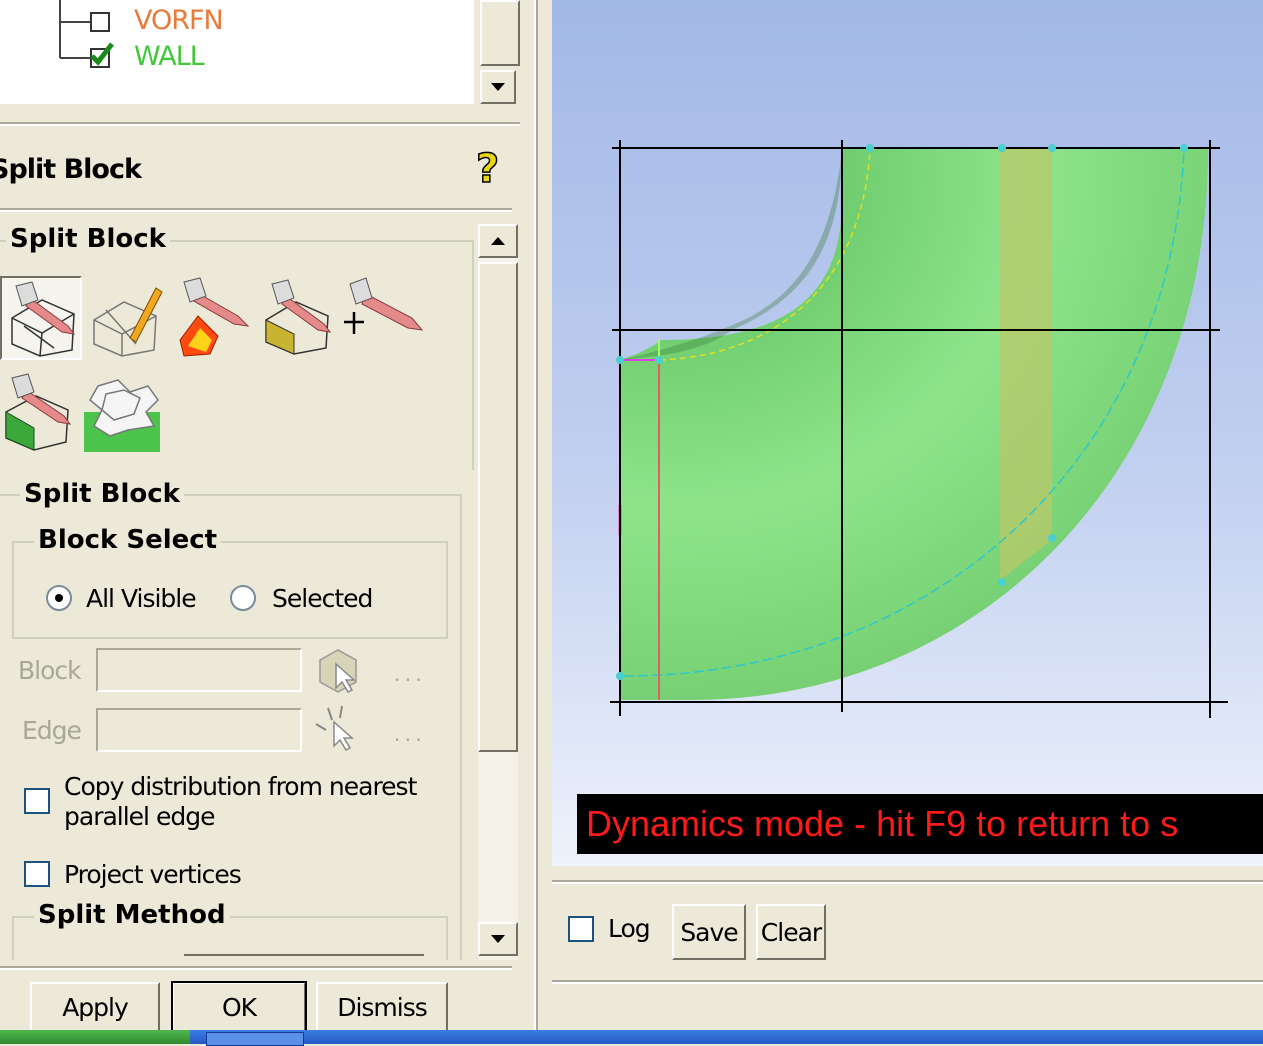  I want to click on log-checkbox, so click(581, 929).